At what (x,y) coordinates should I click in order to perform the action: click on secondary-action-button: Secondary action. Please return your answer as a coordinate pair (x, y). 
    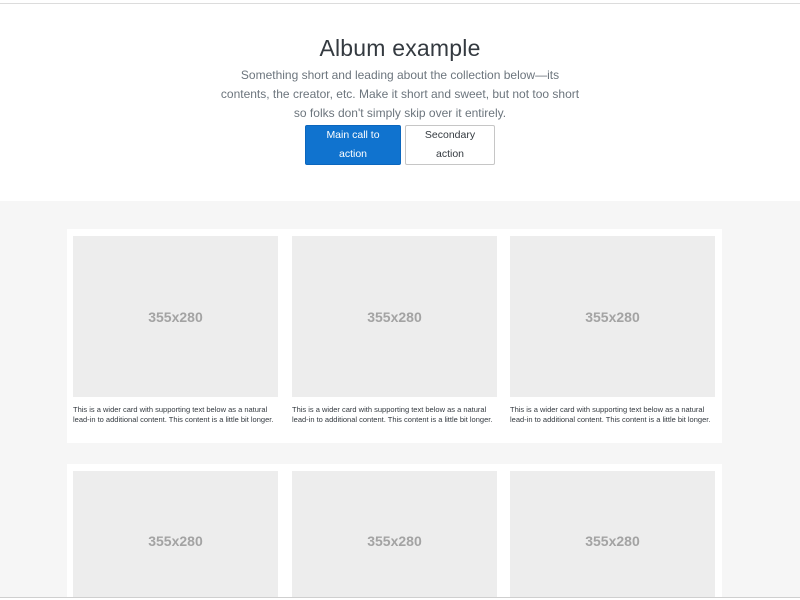
    Looking at the image, I should click on (450, 145).